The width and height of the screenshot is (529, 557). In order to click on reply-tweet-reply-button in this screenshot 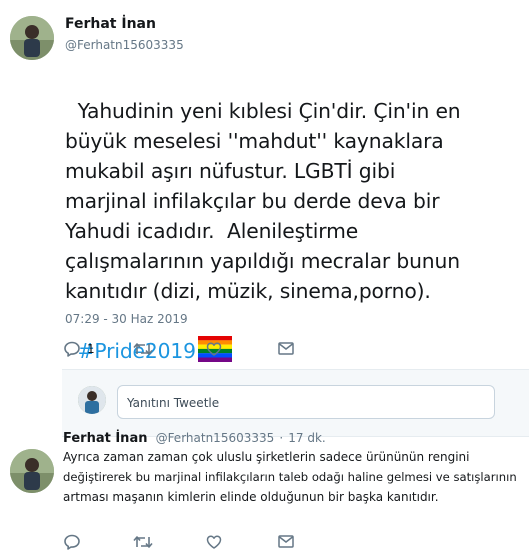, I will do `click(72, 542)`.